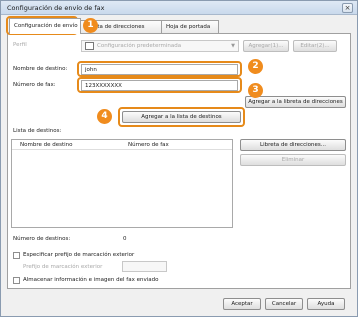  Describe the element at coordinates (293, 160) in the screenshot. I see `delete-button: Eliminar` at that location.